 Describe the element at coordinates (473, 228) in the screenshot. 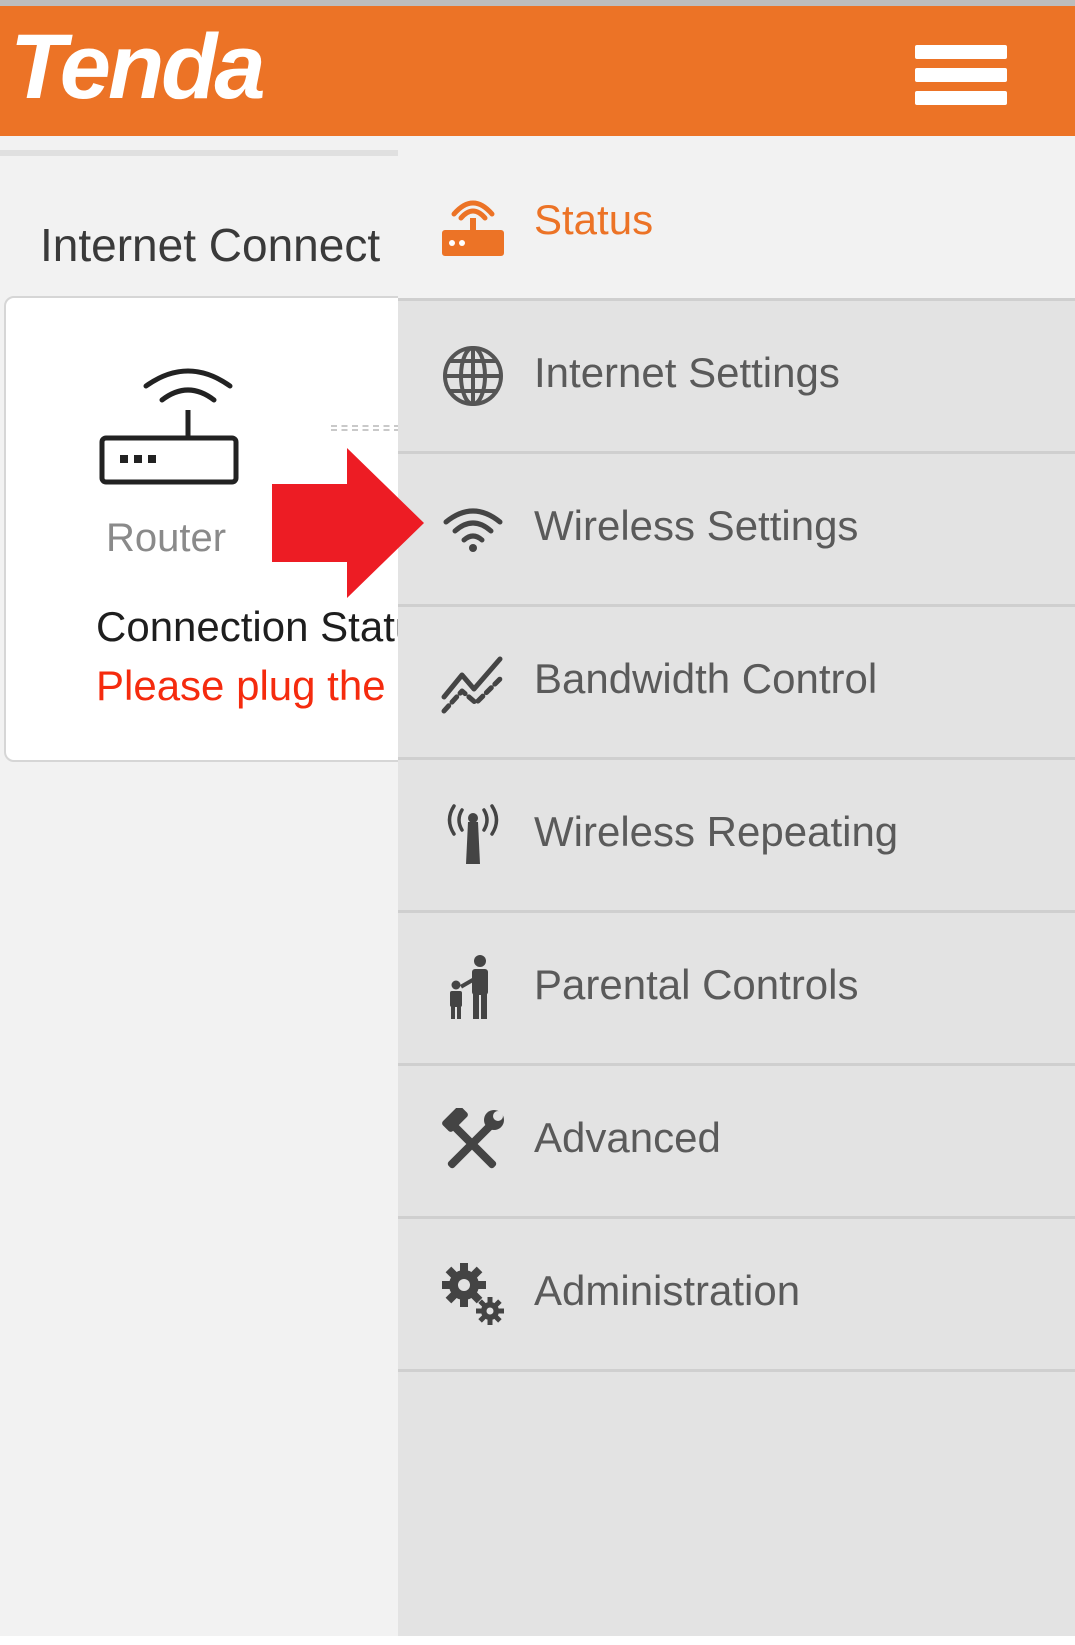

I see `router-status-icon` at that location.